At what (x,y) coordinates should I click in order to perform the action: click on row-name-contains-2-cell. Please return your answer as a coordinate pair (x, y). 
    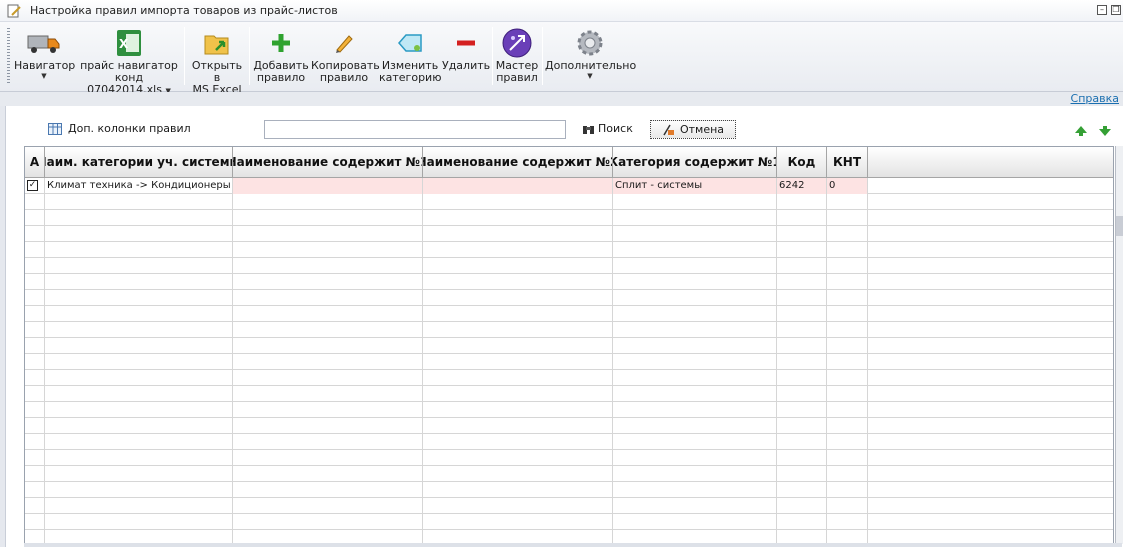
    Looking at the image, I should click on (518, 186).